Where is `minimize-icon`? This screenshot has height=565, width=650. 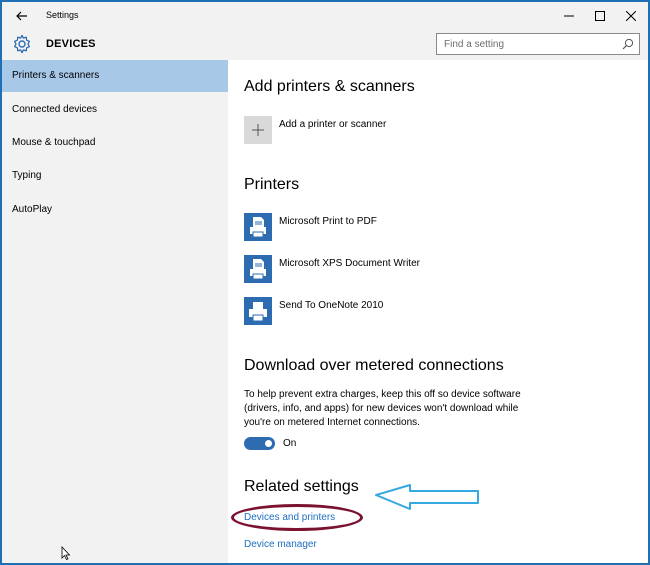
minimize-icon is located at coordinates (569, 16).